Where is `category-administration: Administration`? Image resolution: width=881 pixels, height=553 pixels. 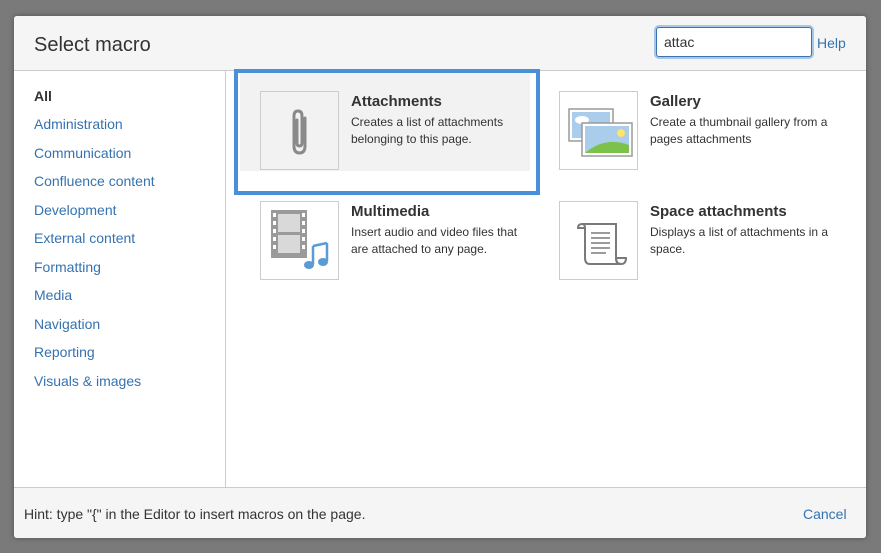 category-administration: Administration is located at coordinates (78, 124).